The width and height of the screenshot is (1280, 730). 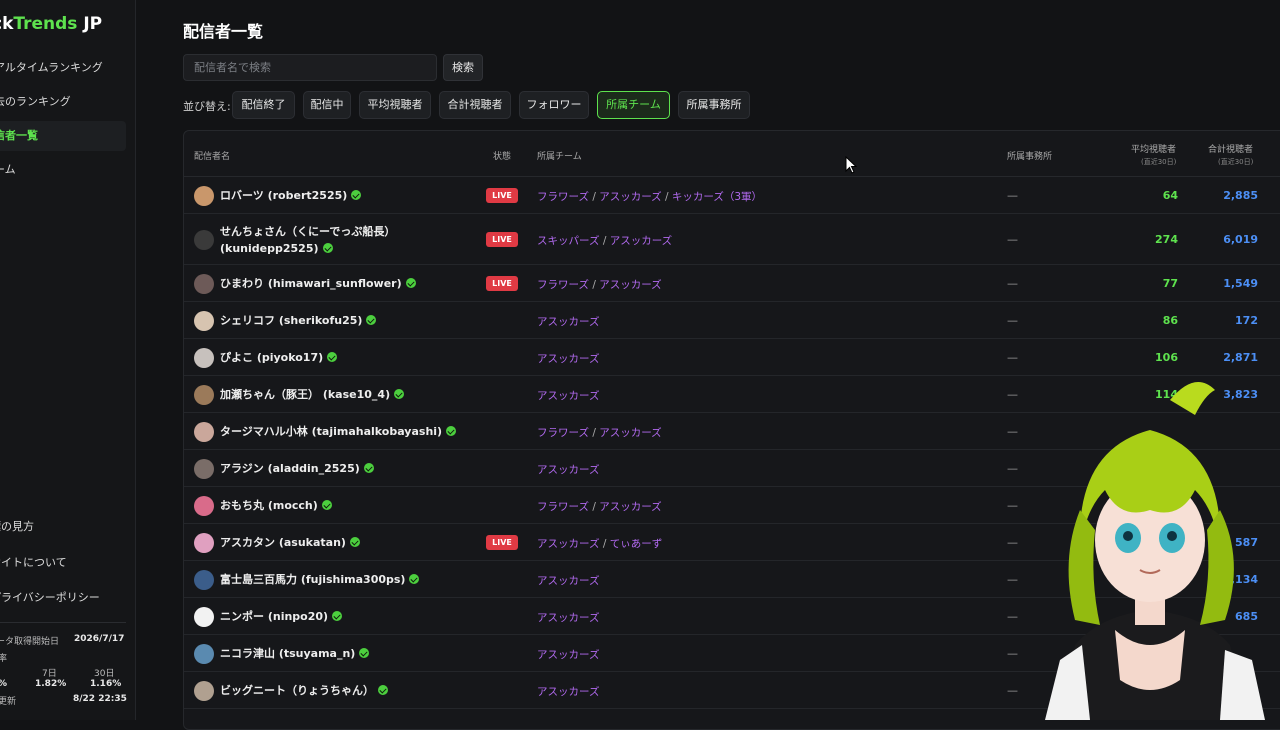 I want to click on streamer-name: ニンポー (ninpo20), so click(x=281, y=616).